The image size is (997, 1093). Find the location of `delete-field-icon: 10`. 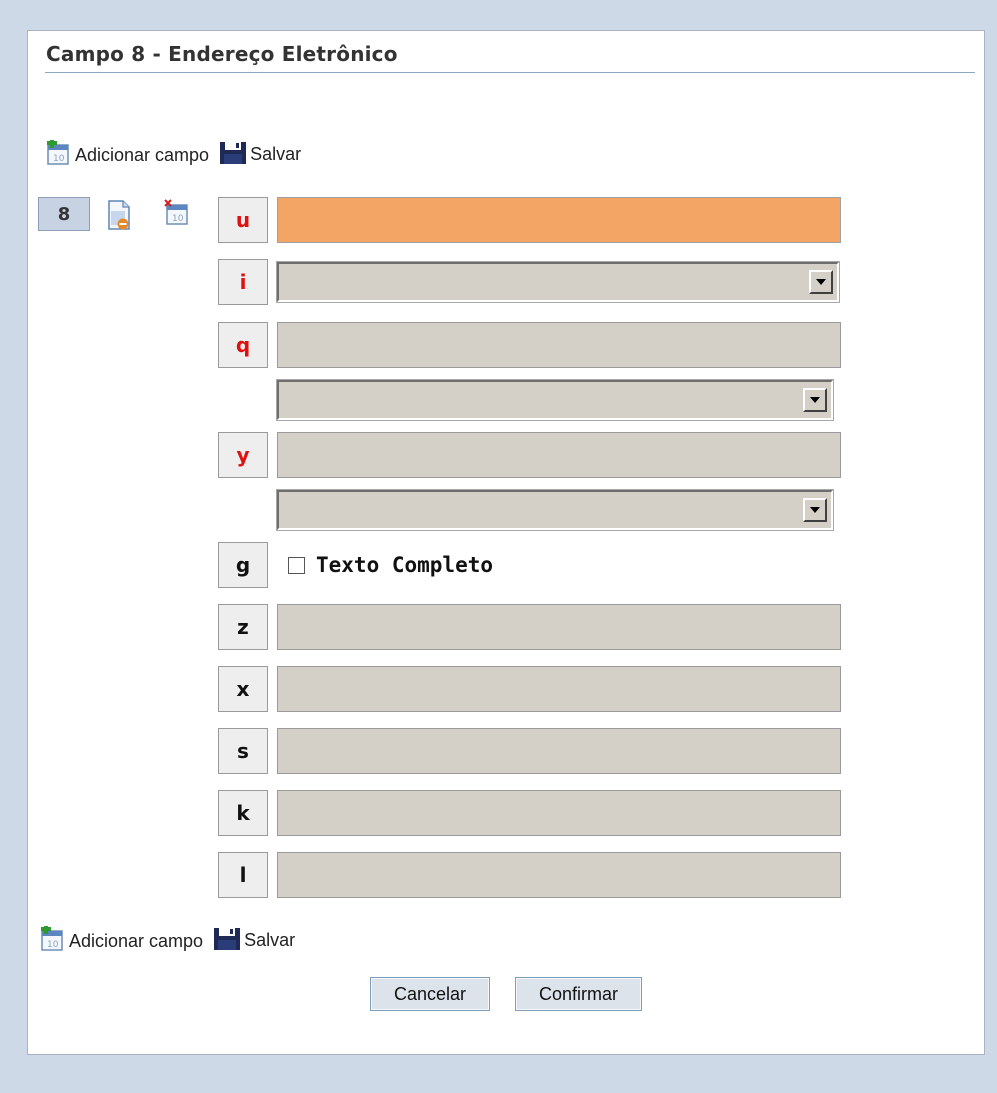

delete-field-icon: 10 is located at coordinates (177, 213).